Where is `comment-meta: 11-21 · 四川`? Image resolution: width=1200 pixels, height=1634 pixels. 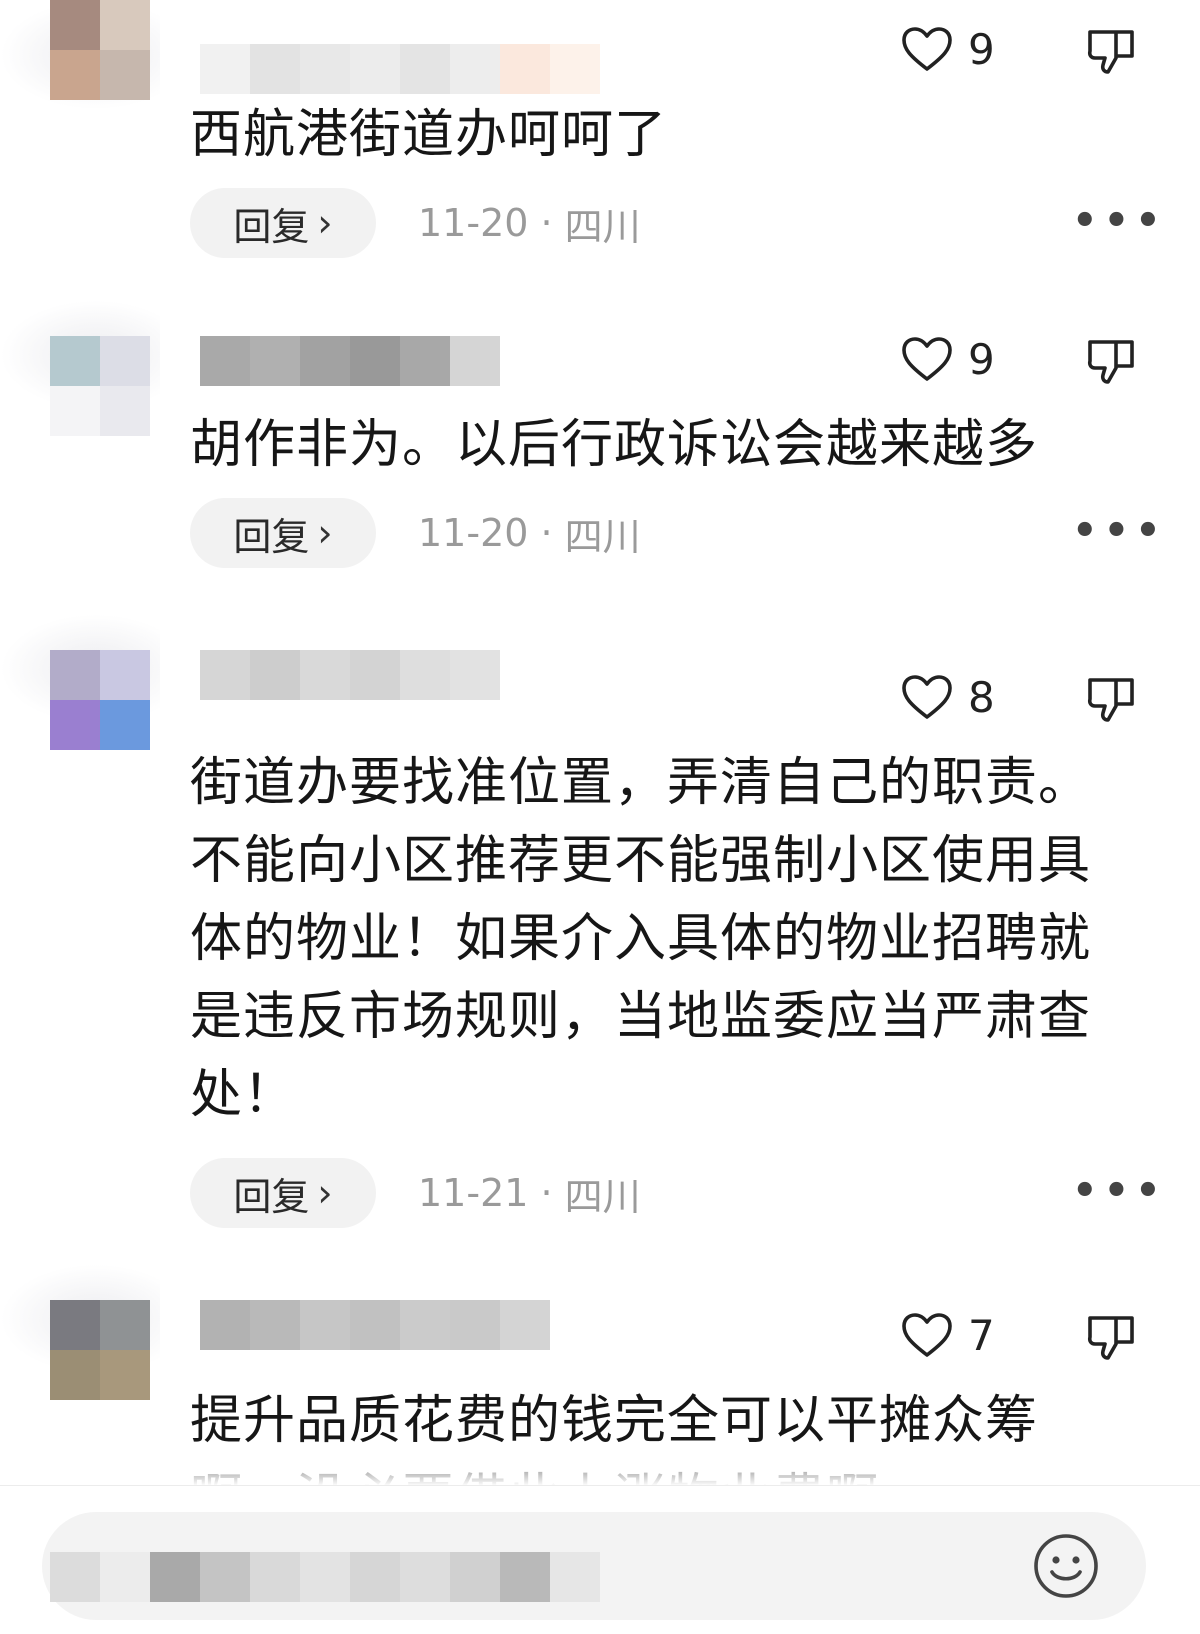 comment-meta: 11-21 · 四川 is located at coordinates (529, 1193).